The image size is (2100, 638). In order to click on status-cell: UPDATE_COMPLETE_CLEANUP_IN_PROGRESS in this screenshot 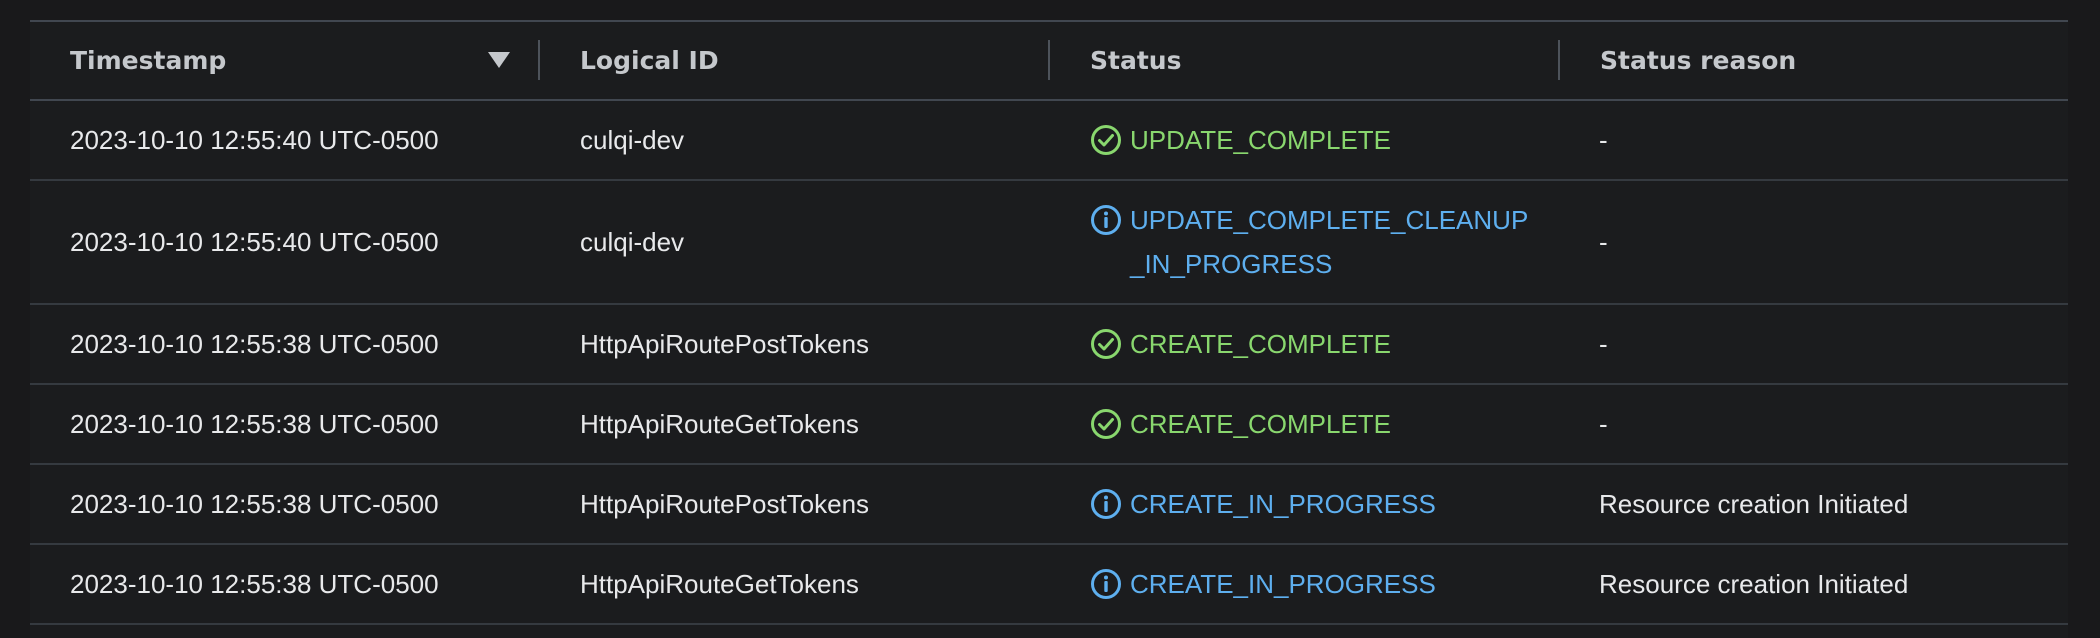, I will do `click(1315, 242)`.